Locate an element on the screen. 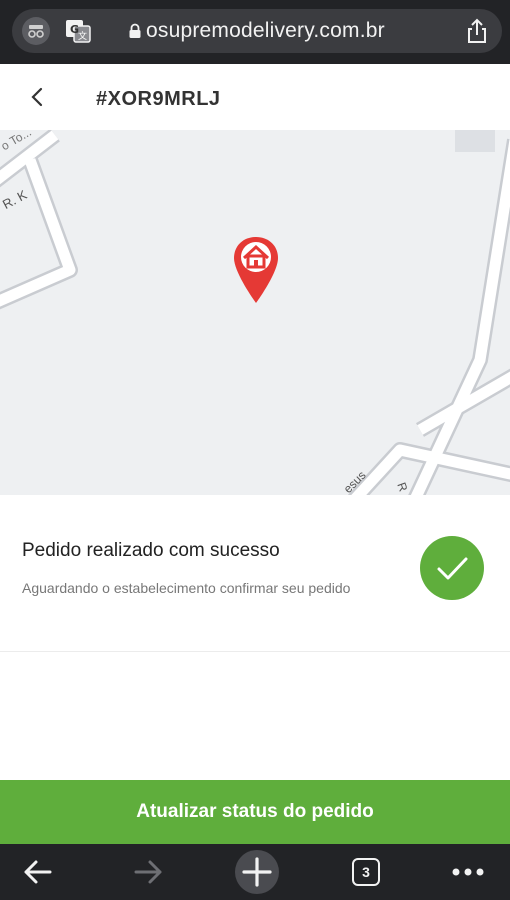  update-status-button: Atualizar status do pedido is located at coordinates (255, 812).